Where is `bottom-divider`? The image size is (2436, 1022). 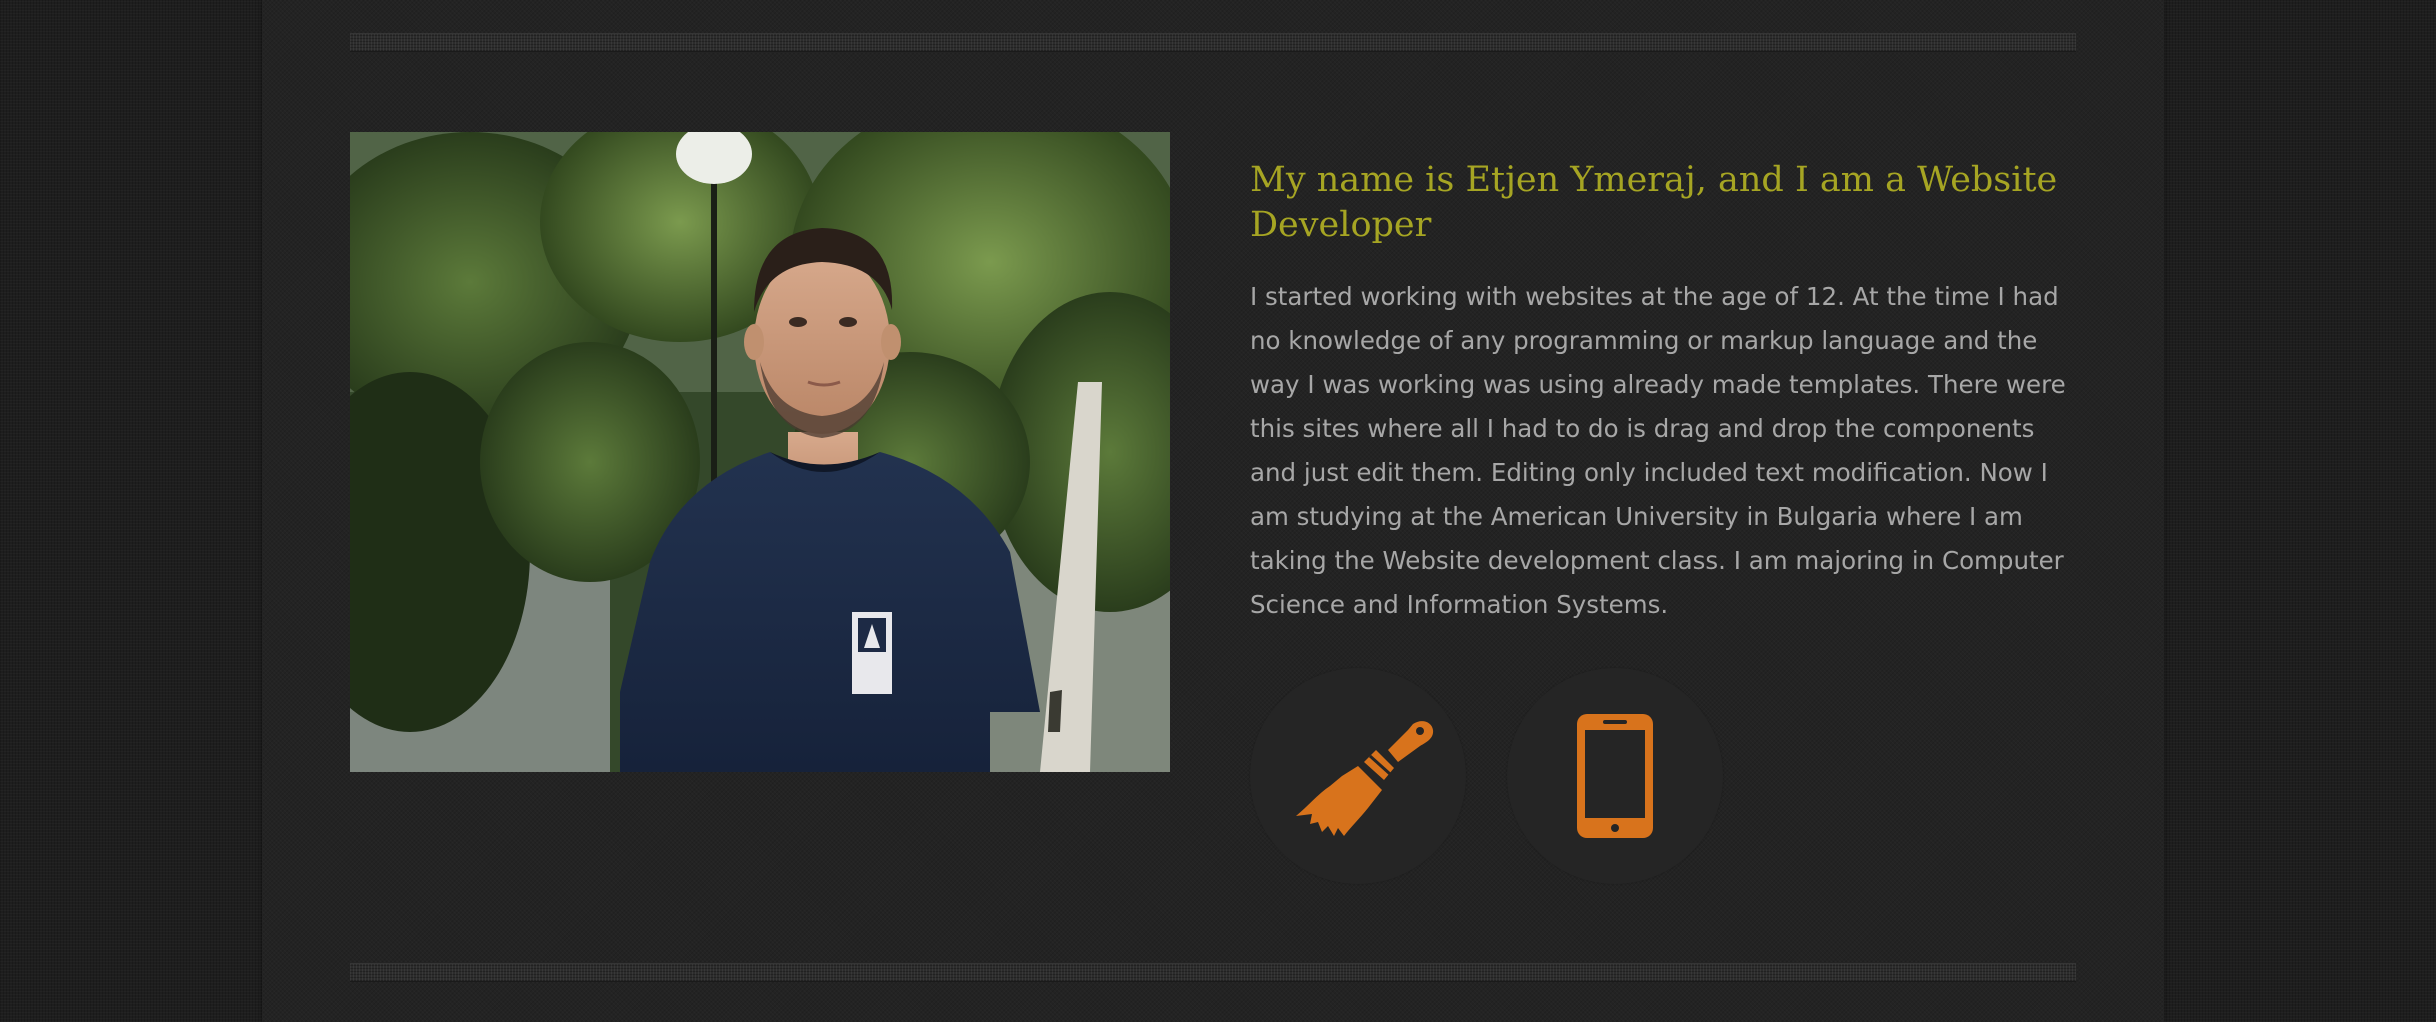
bottom-divider is located at coordinates (1213, 972).